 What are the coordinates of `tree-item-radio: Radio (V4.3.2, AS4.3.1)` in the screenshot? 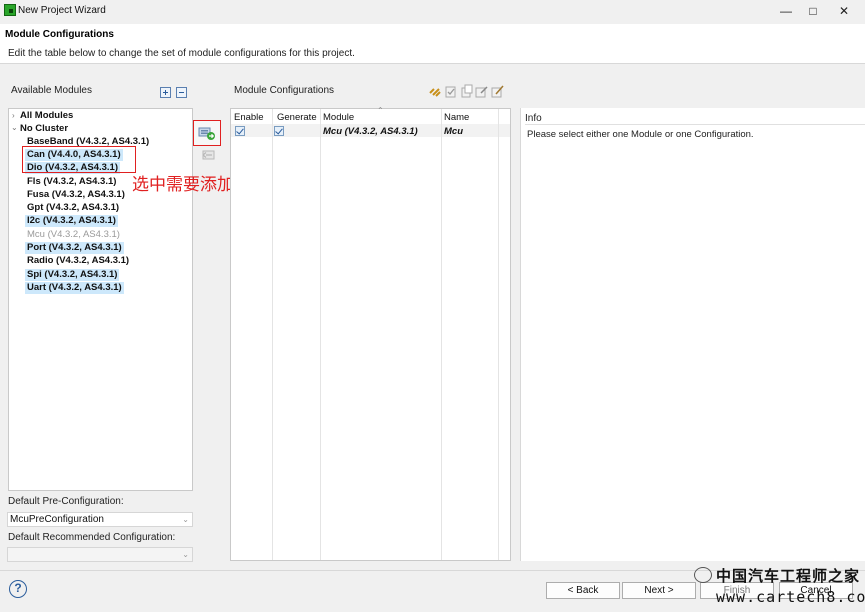 It's located at (78, 261).